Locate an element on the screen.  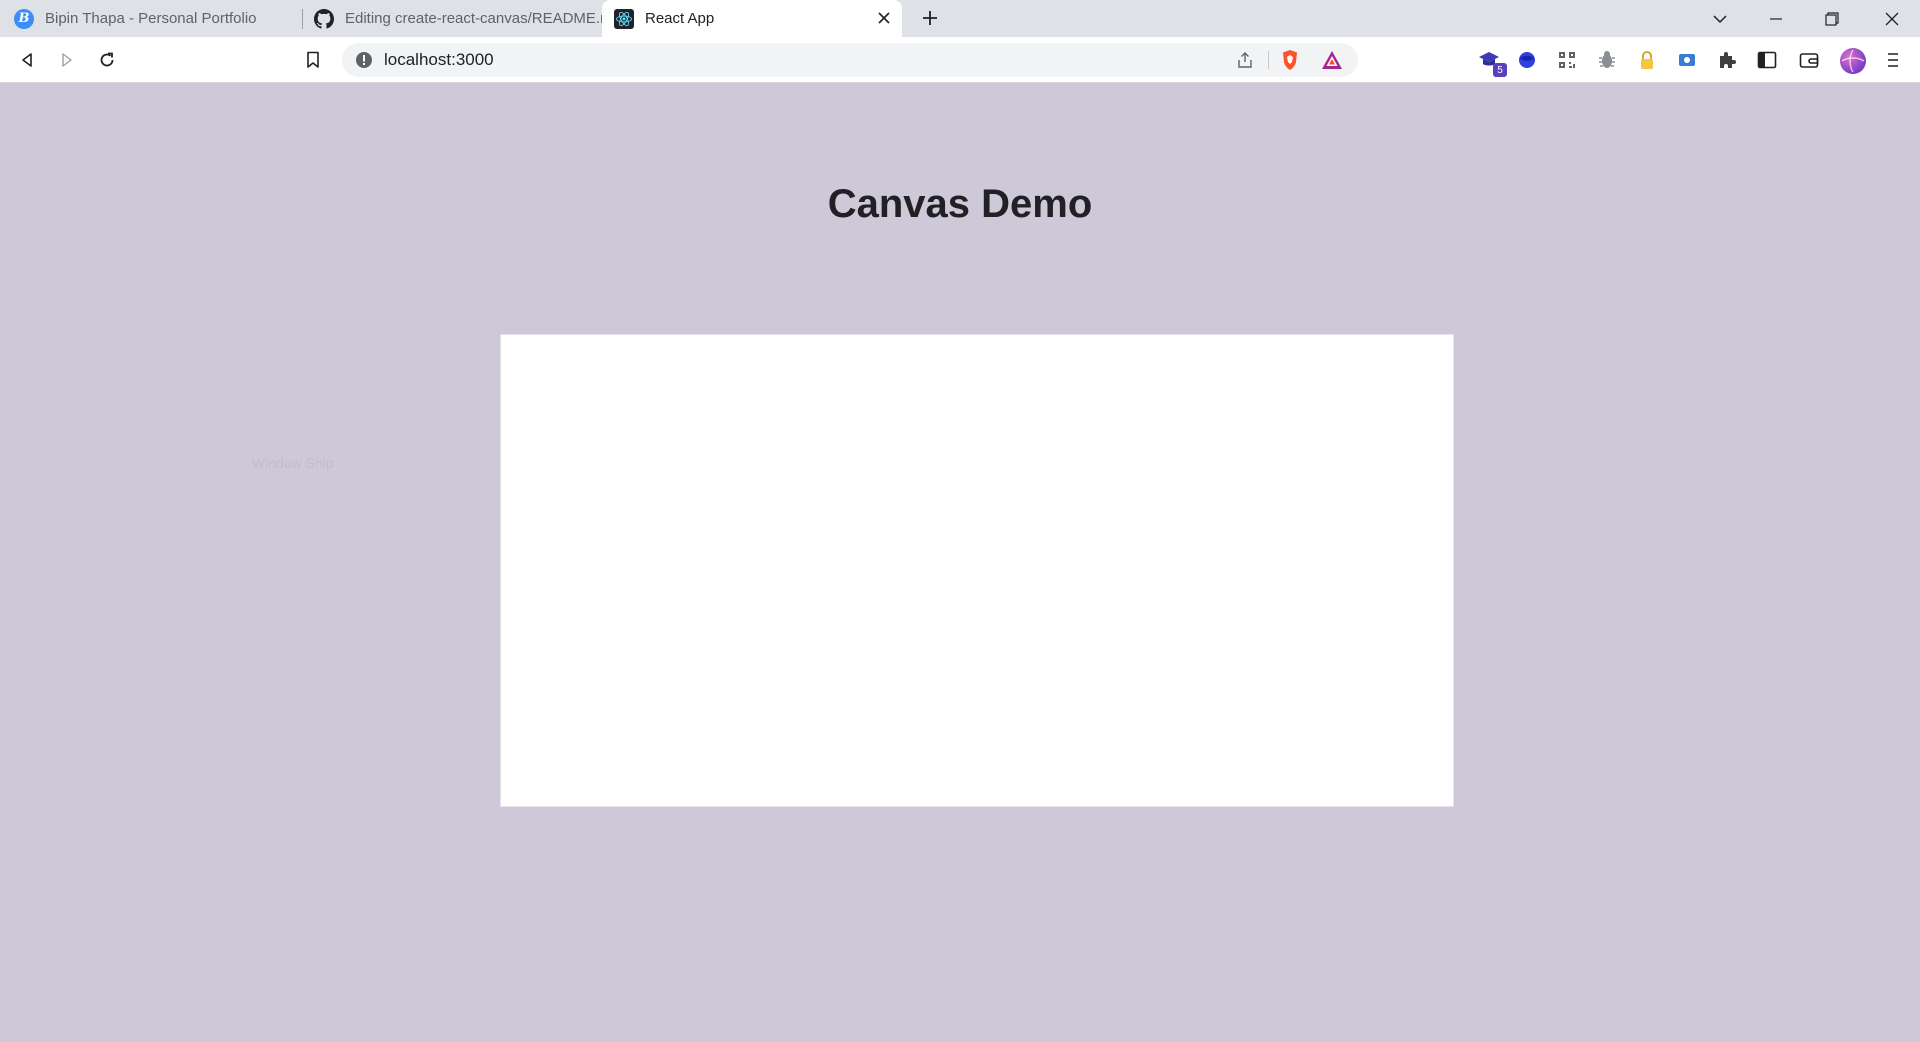
react-icon is located at coordinates (624, 18).